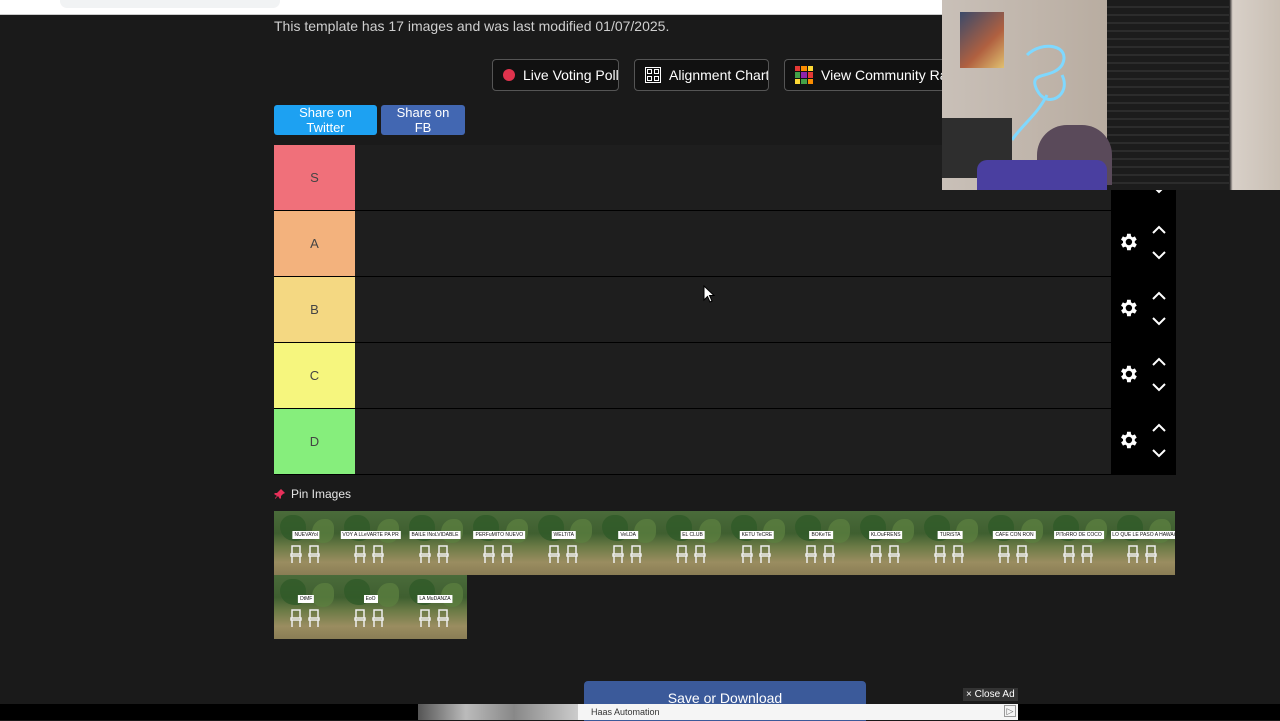 Image resolution: width=1280 pixels, height=721 pixels. What do you see at coordinates (314, 309) in the screenshot?
I see `tier-label-b: B` at bounding box center [314, 309].